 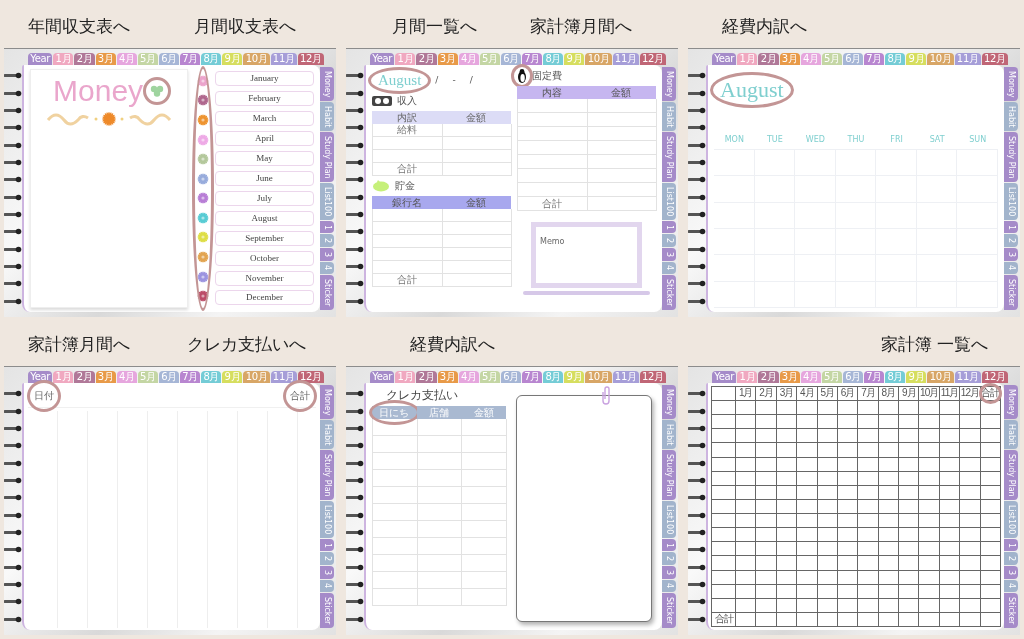 I want to click on month-link: April, so click(x=264, y=139).